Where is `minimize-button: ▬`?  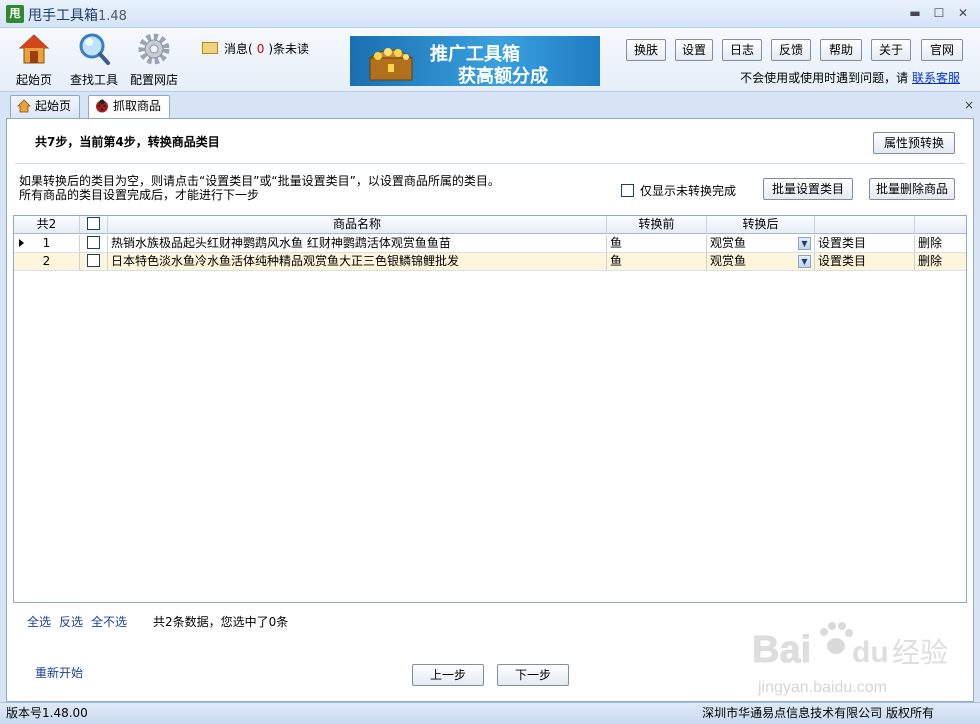 minimize-button: ▬ is located at coordinates (915, 13).